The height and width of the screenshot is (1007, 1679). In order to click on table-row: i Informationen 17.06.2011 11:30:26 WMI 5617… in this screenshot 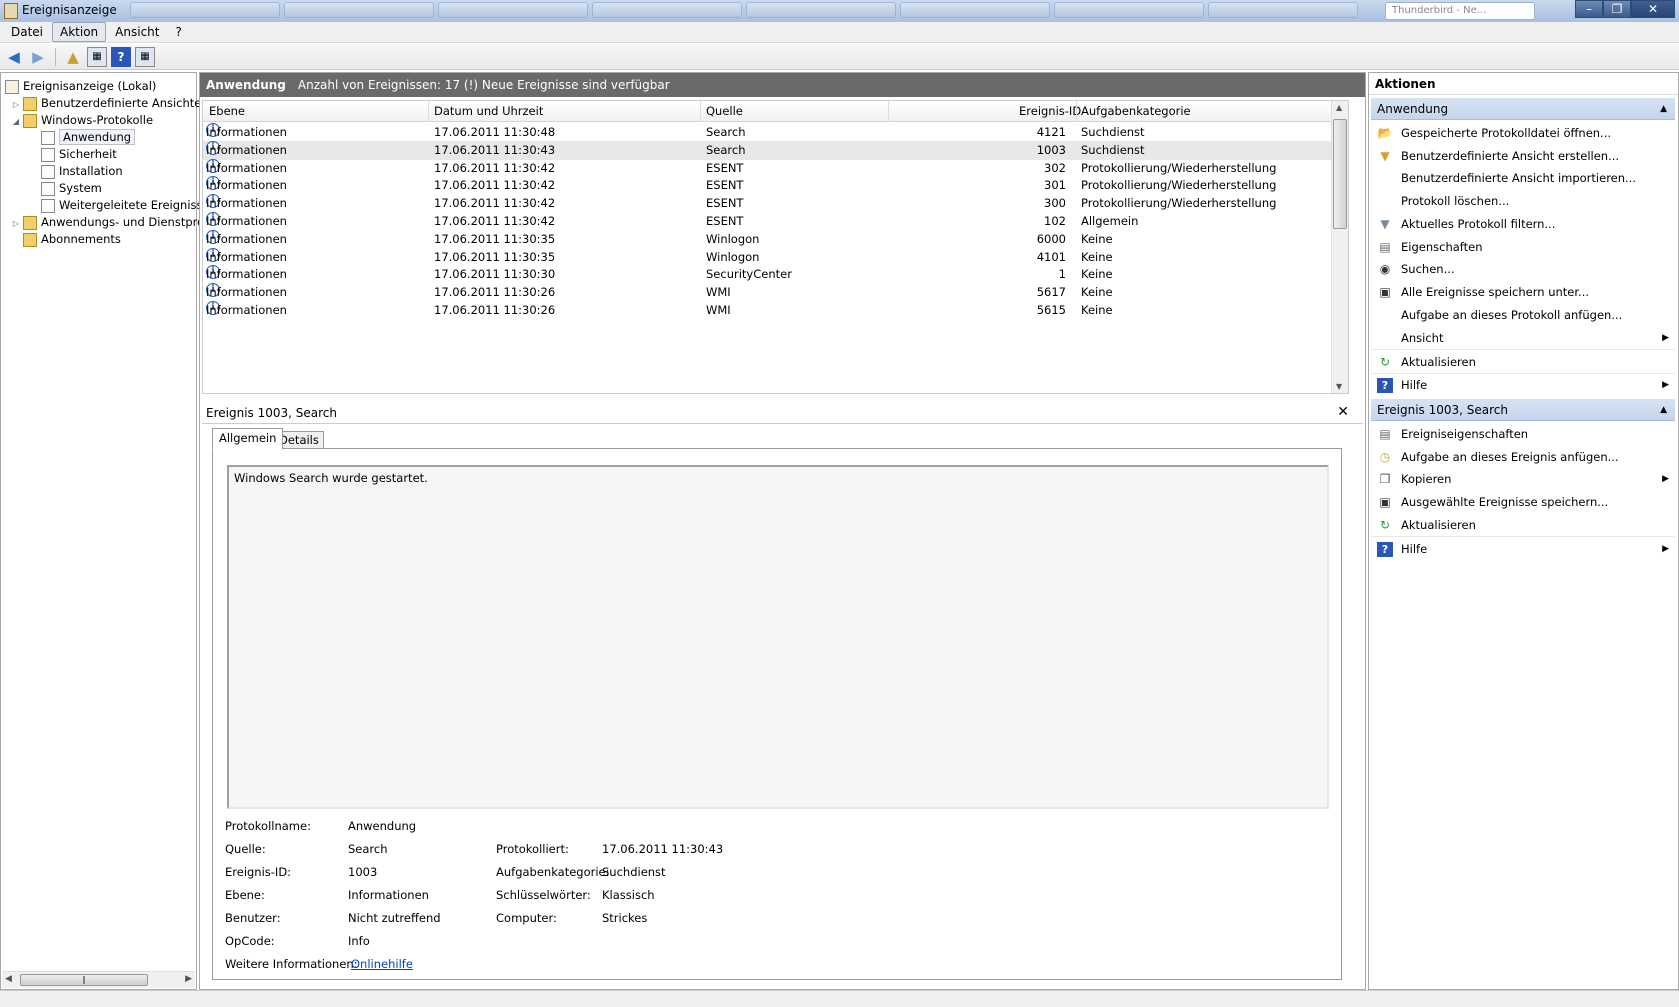, I will do `click(775, 292)`.